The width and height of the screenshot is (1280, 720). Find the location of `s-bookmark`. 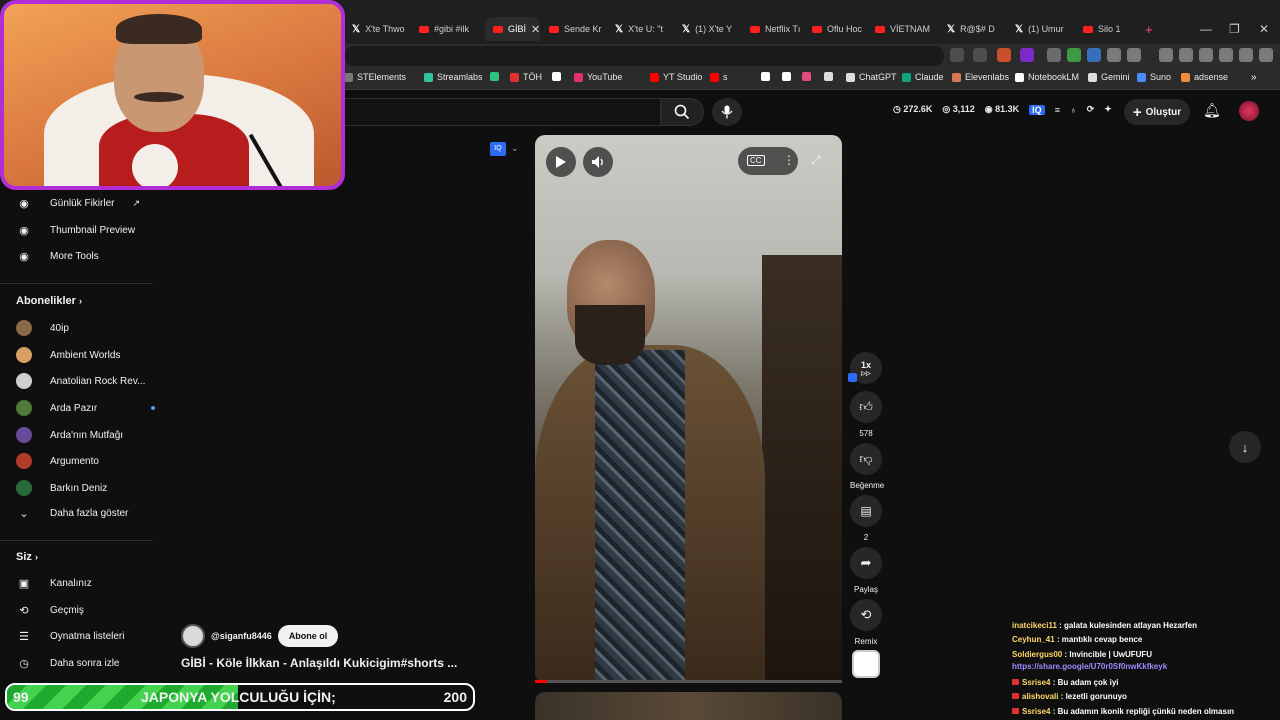

s-bookmark is located at coordinates (767, 76).